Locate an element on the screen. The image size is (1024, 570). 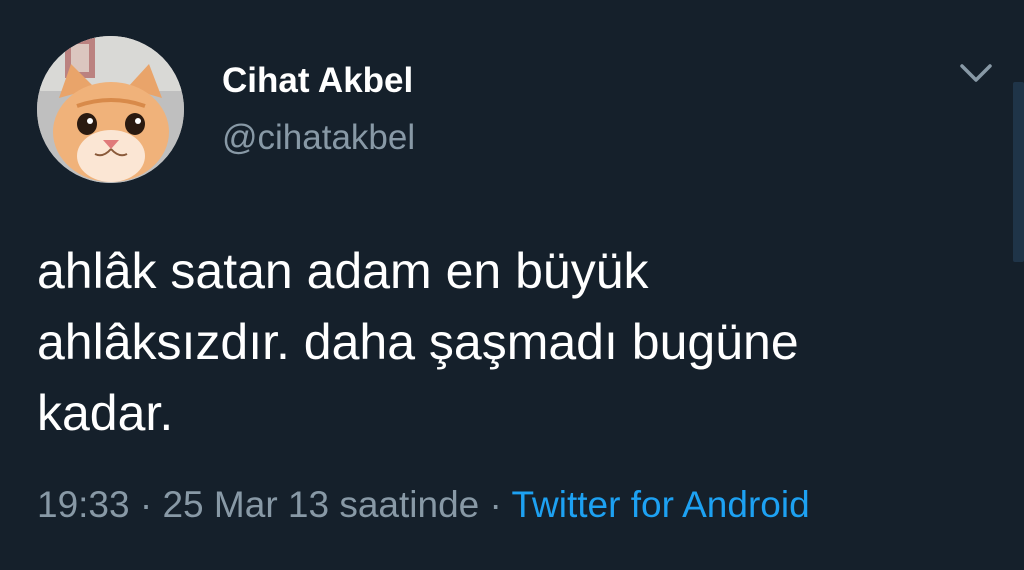
source-link: Twitter for Android is located at coordinates (660, 504).